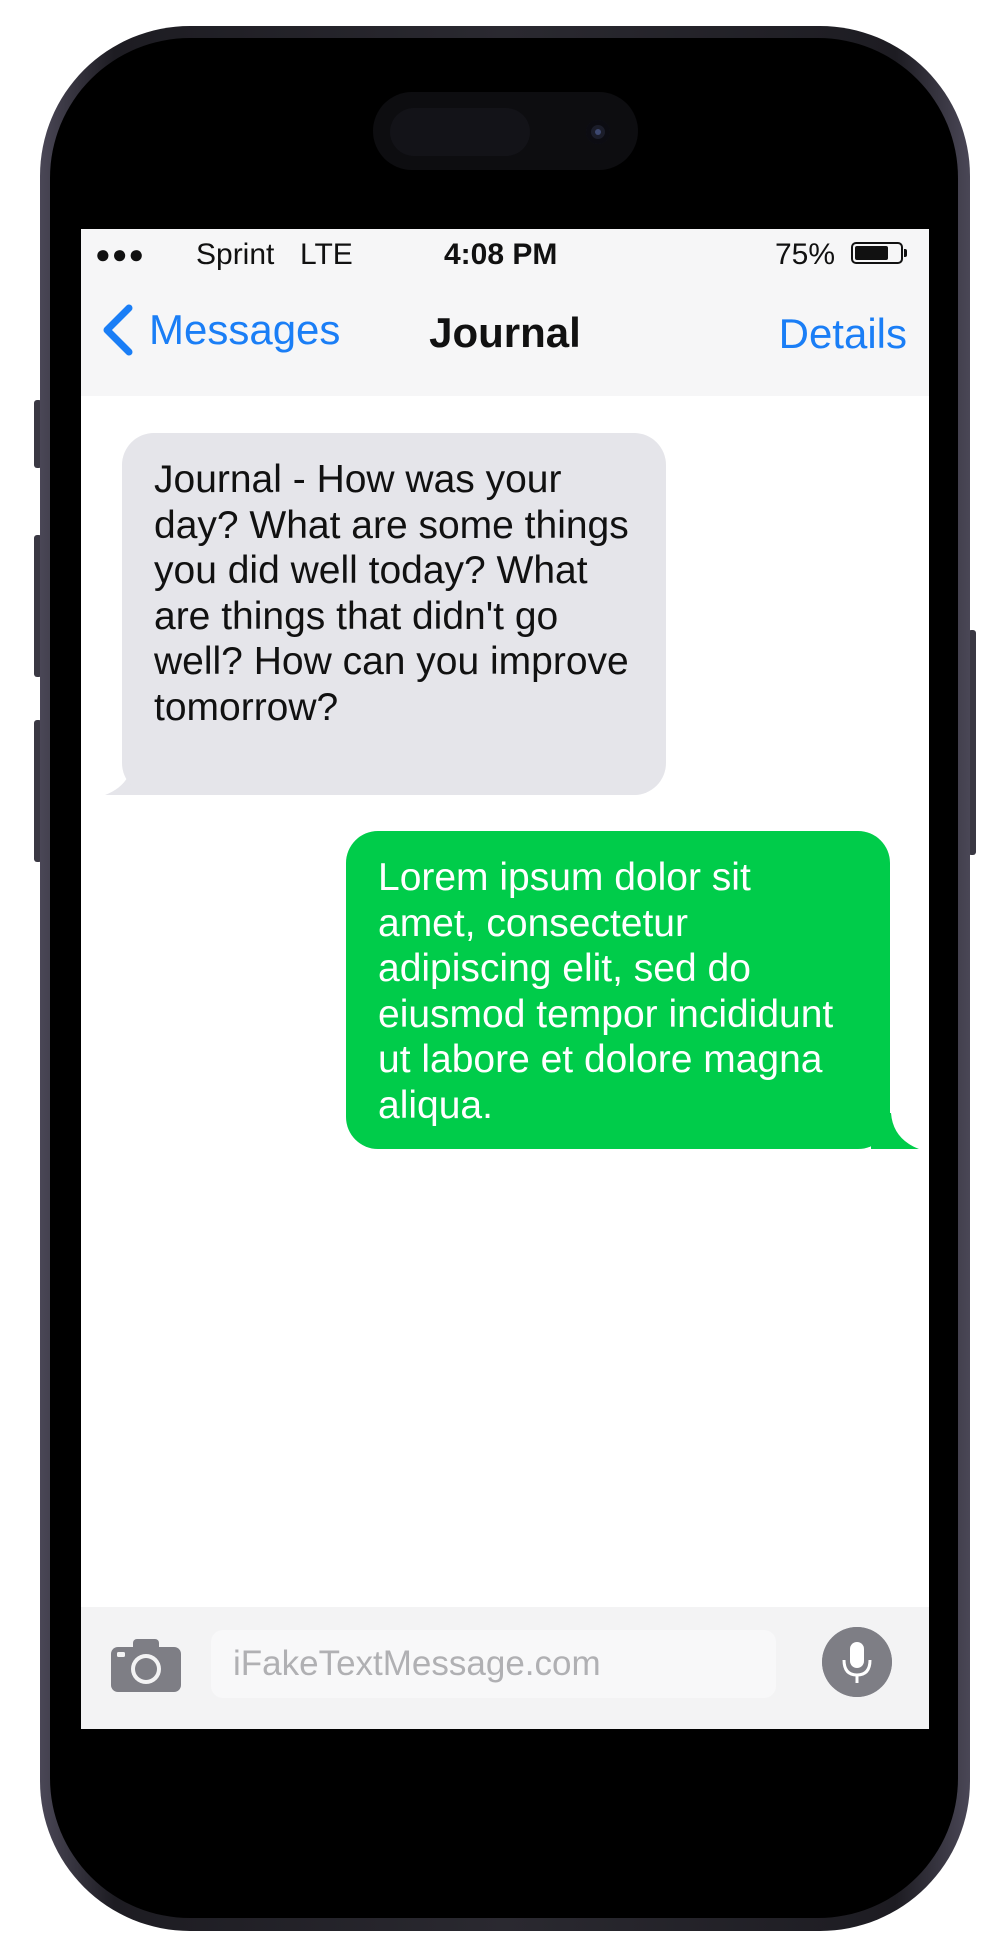 The image size is (1003, 1942). What do you see at coordinates (843, 334) in the screenshot?
I see `details-button: Details` at bounding box center [843, 334].